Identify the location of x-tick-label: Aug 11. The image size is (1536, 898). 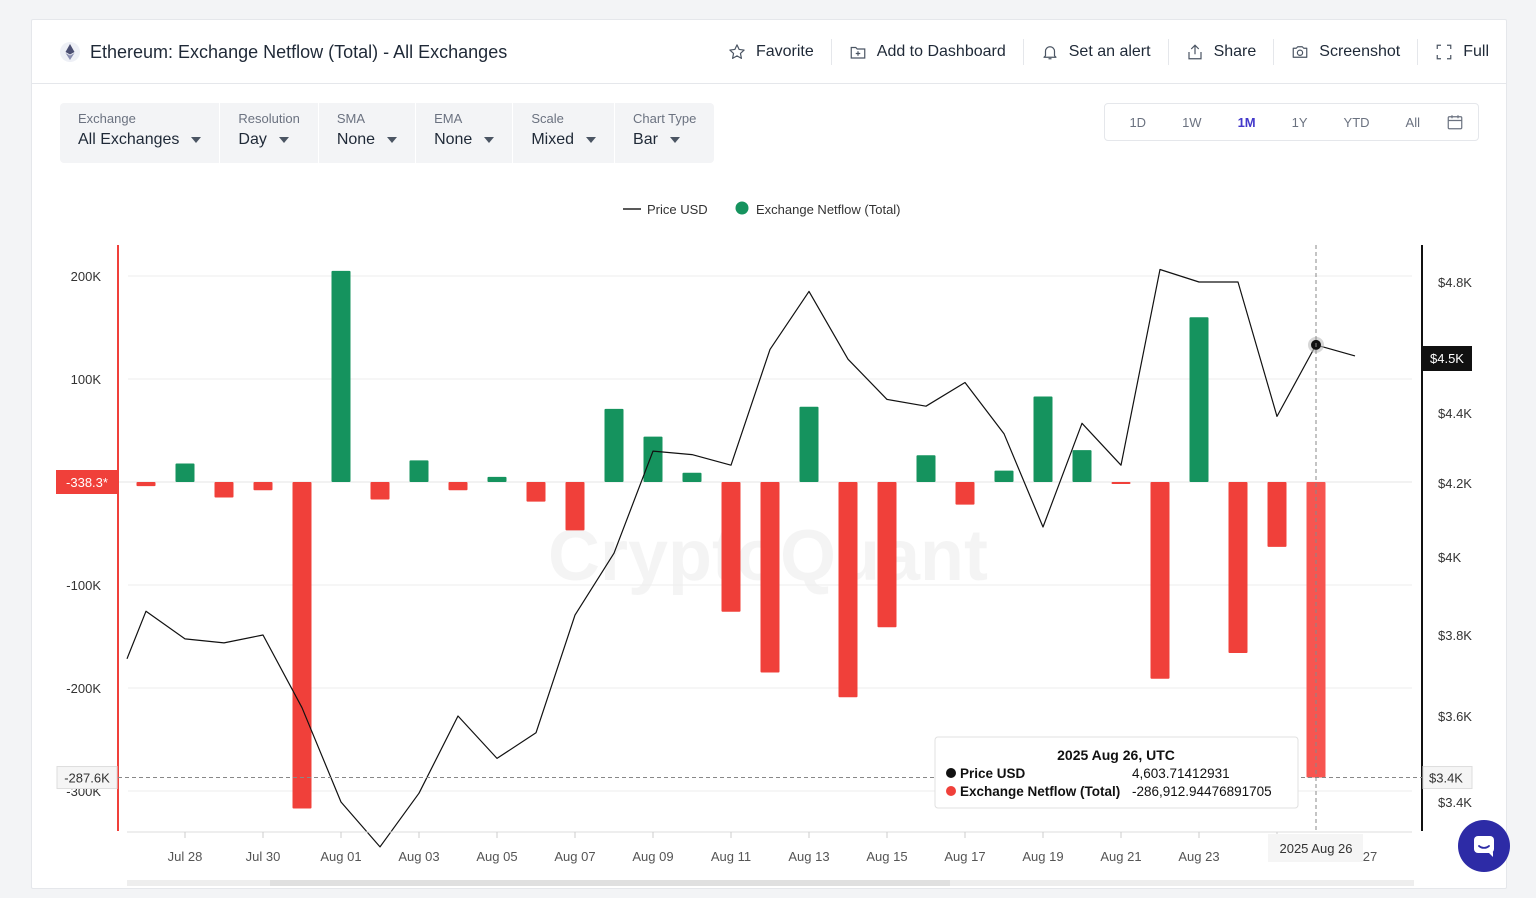
(731, 856).